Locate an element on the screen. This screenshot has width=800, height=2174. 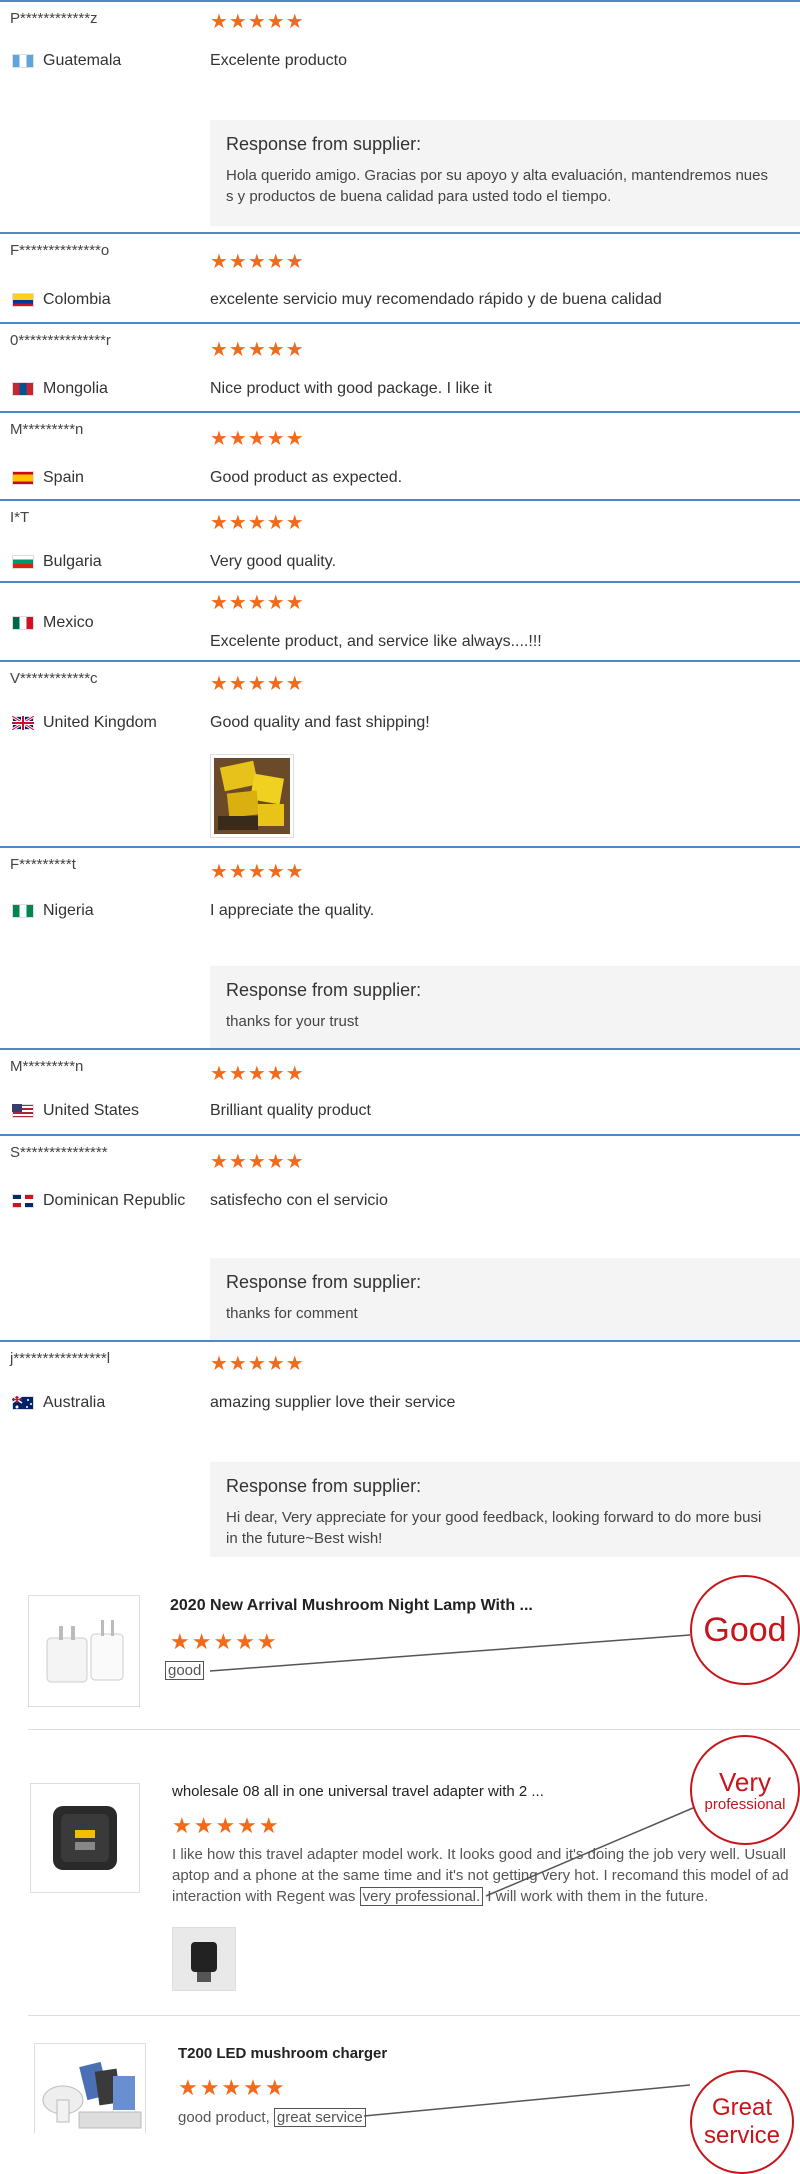
review-item: I*T ★★★★★ Bulgaria Very good quality. is located at coordinates (400, 540).